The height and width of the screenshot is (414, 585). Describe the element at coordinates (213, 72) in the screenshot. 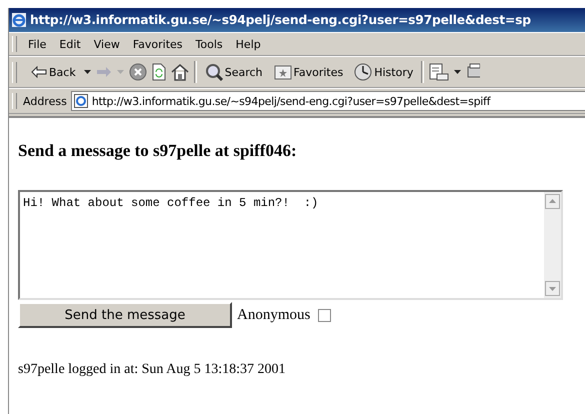

I see `search-icon` at that location.